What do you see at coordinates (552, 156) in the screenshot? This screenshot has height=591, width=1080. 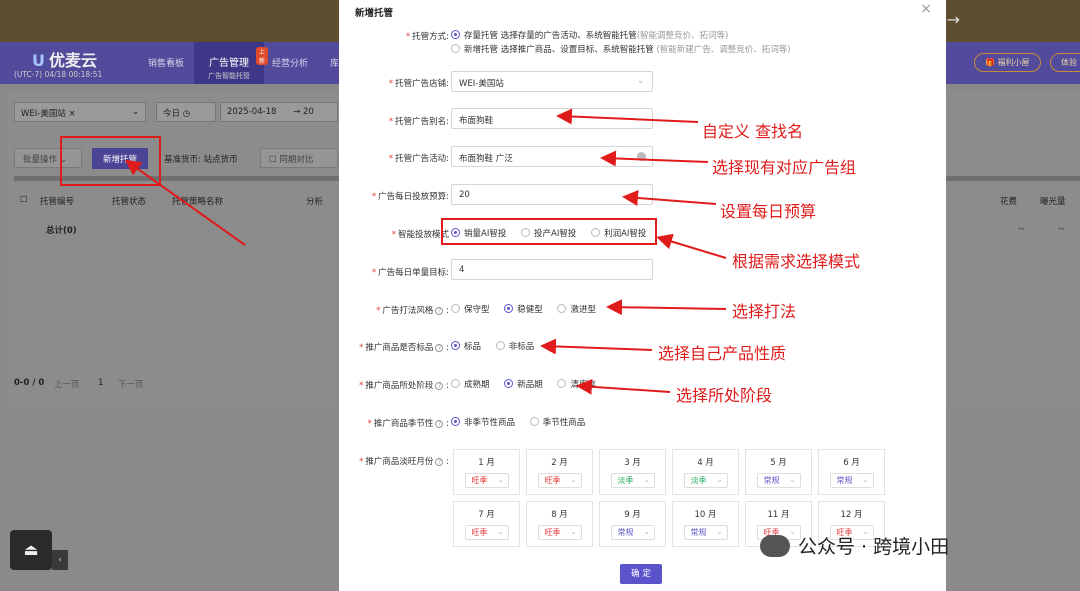 I see `campaign-select: 布面狗鞋 广泛` at bounding box center [552, 156].